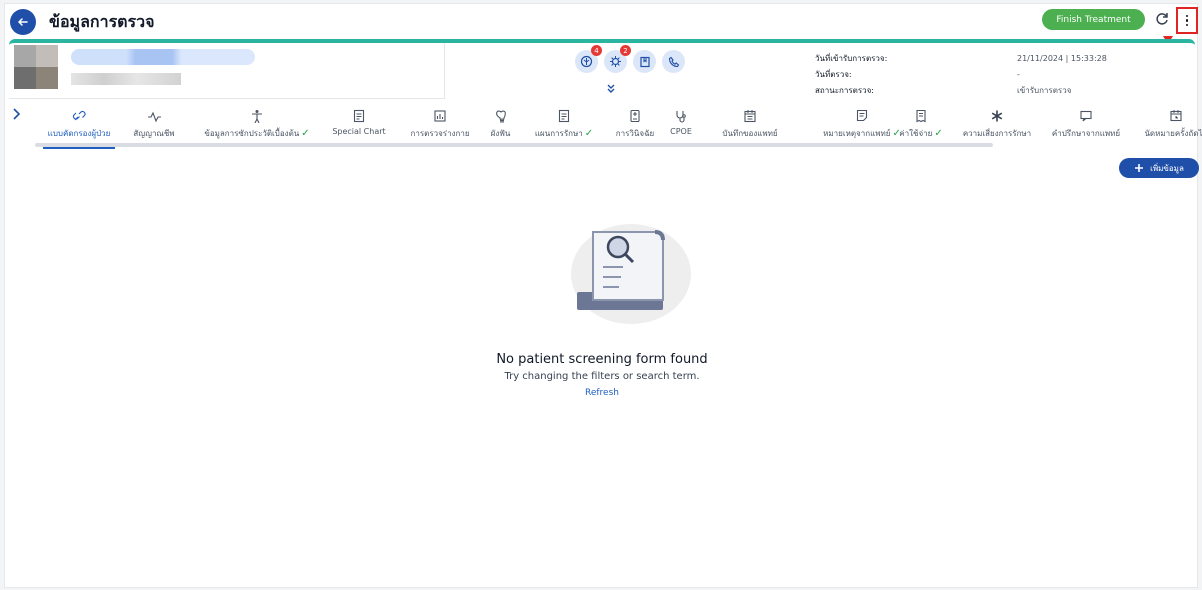 This screenshot has height=590, width=1202. I want to click on call-button, so click(673, 61).